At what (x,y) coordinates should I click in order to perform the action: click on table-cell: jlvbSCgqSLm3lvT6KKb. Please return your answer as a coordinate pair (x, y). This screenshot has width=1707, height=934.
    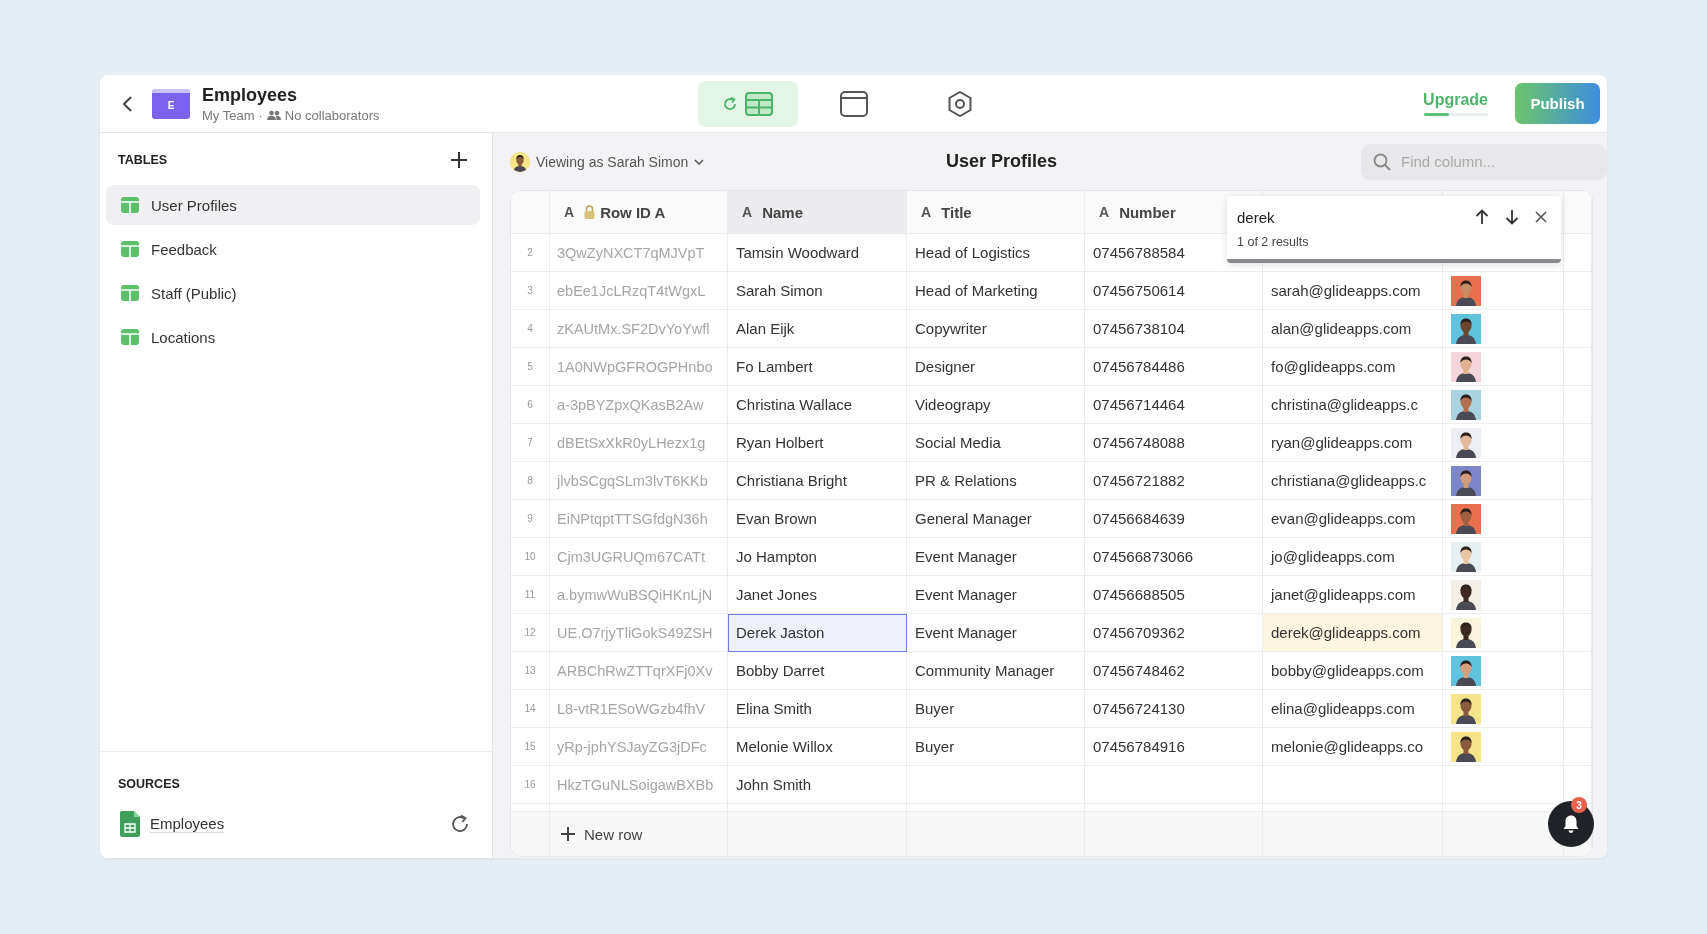
    Looking at the image, I should click on (639, 481).